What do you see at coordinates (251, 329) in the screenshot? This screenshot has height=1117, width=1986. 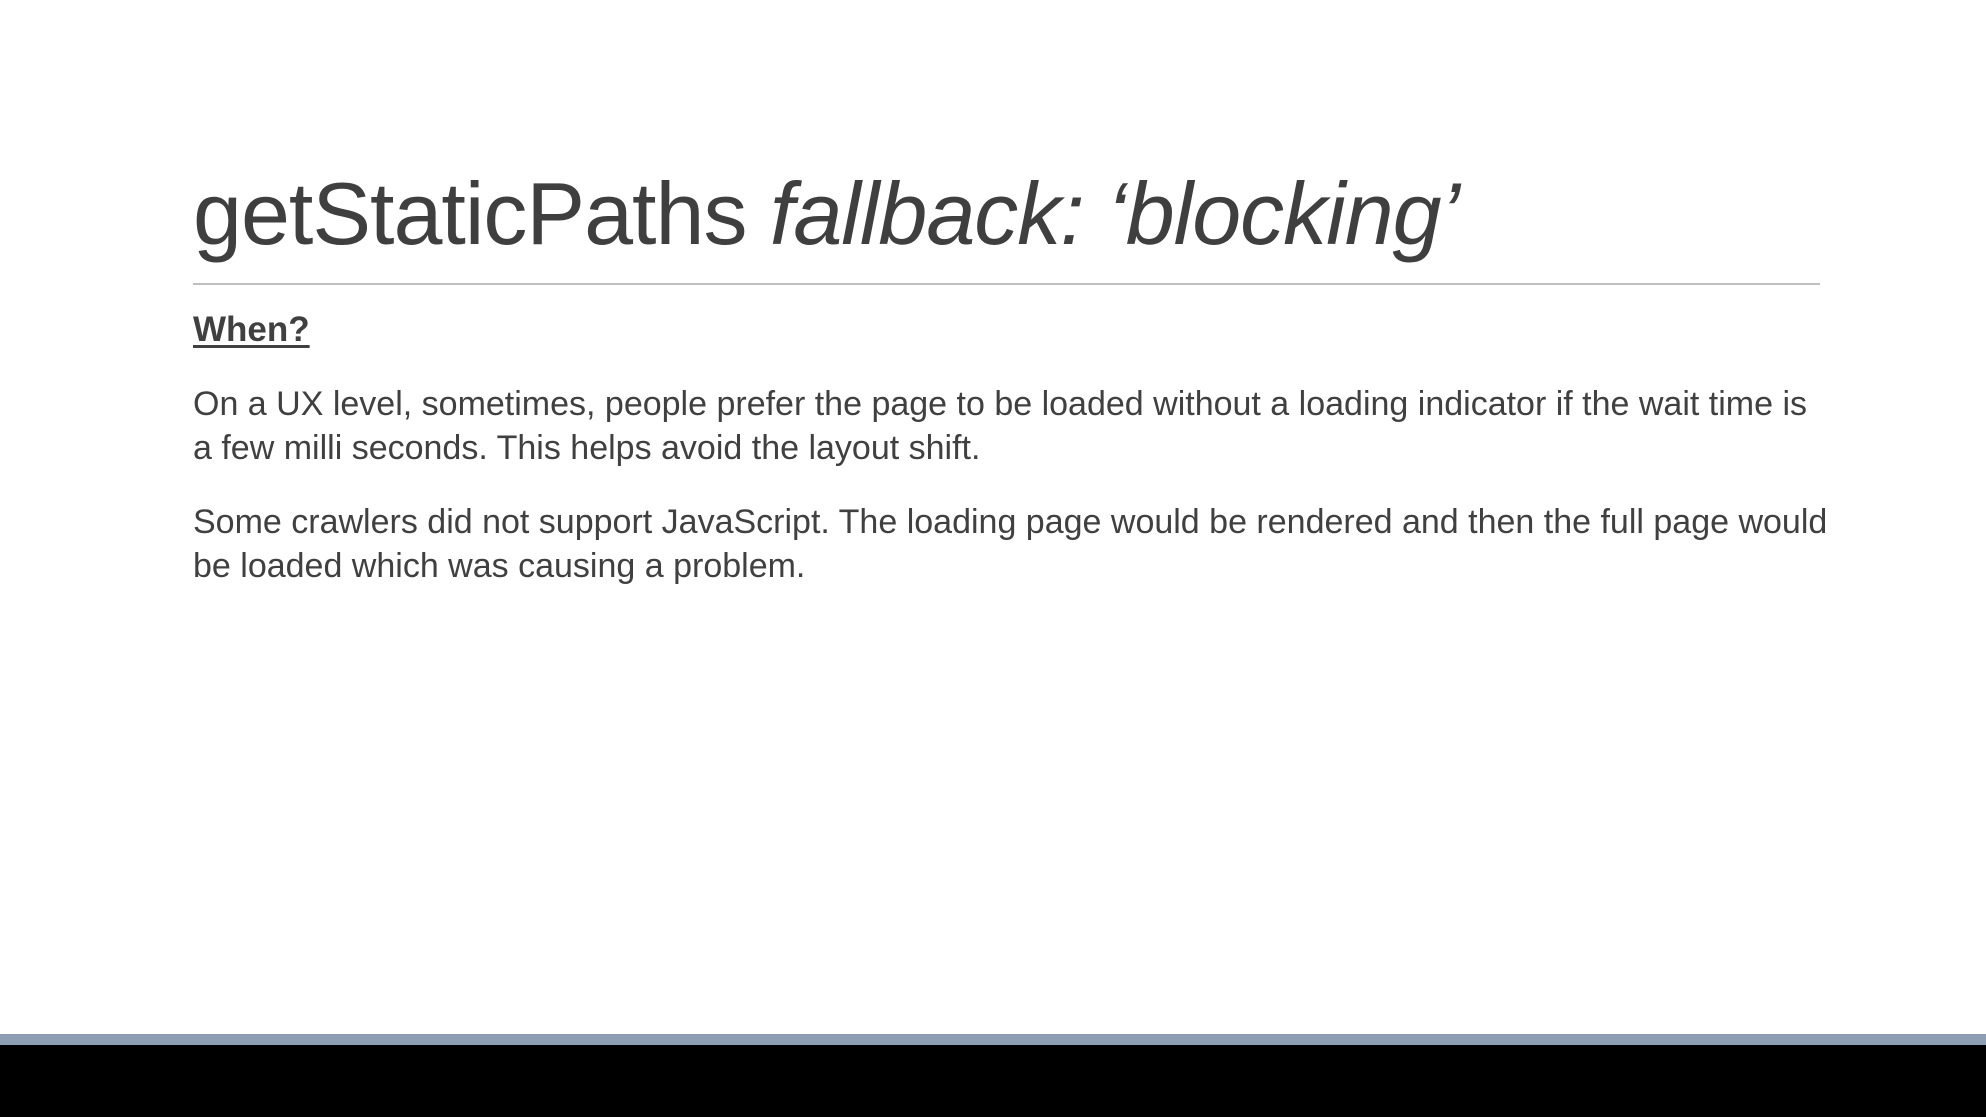 I see `section-heading: When?` at bounding box center [251, 329].